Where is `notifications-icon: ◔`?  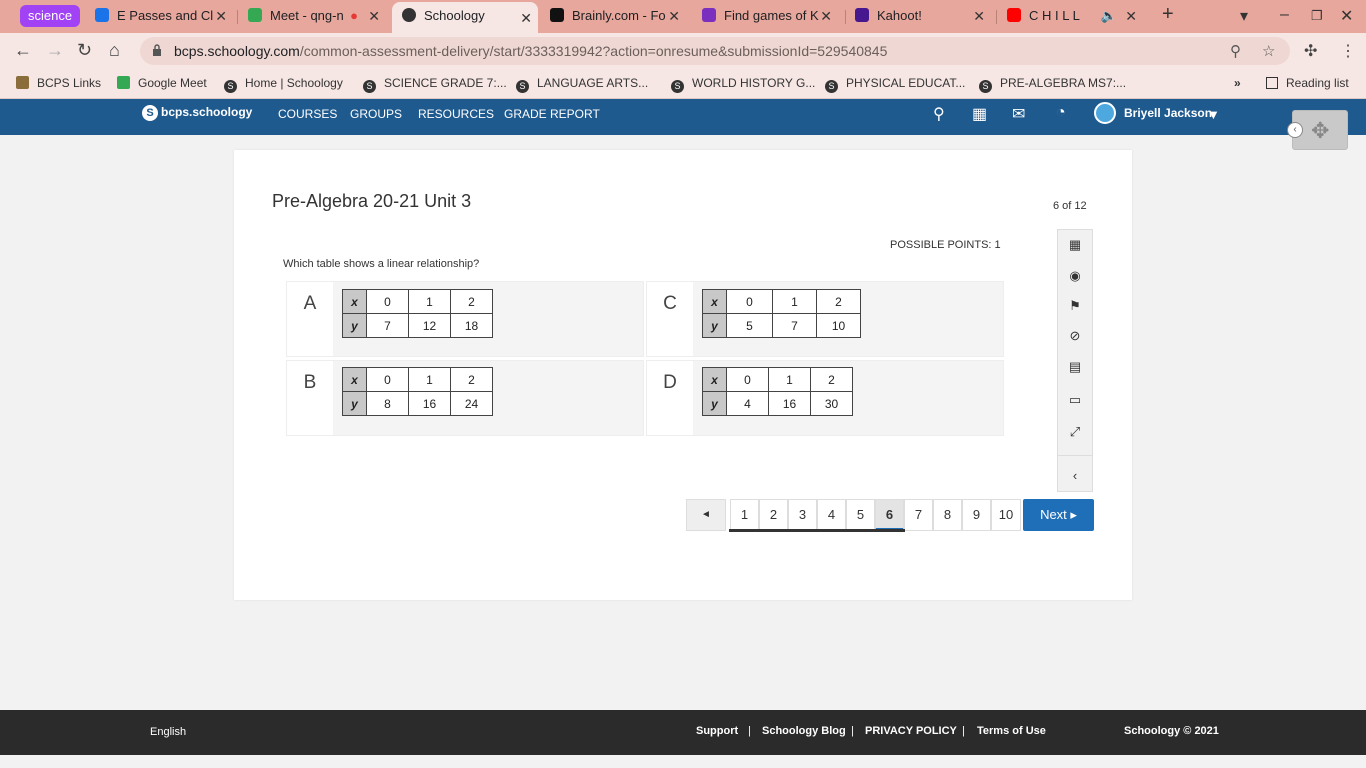
notifications-icon: ◔ is located at coordinates (1061, 113).